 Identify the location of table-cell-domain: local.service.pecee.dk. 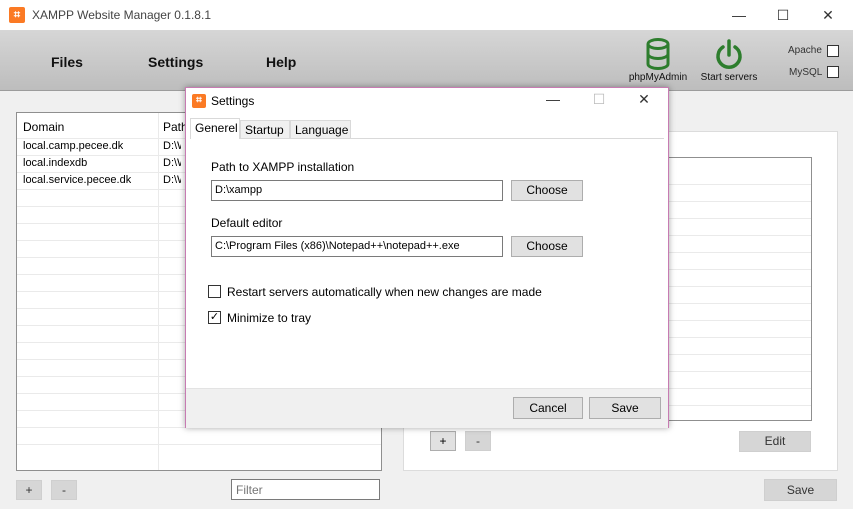
(77, 180).